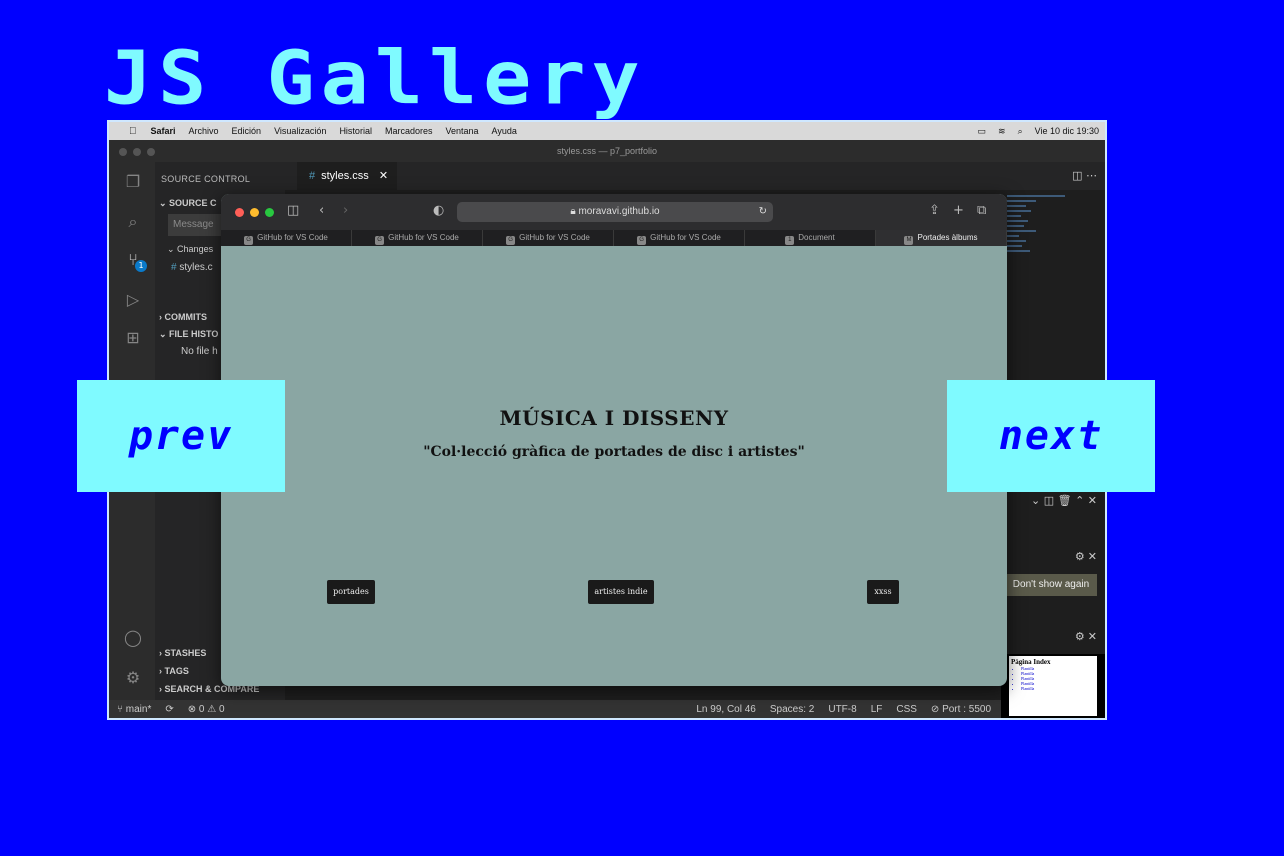 This screenshot has height=856, width=1284. I want to click on sidebar-header: SOURCE CONTROL, so click(206, 179).